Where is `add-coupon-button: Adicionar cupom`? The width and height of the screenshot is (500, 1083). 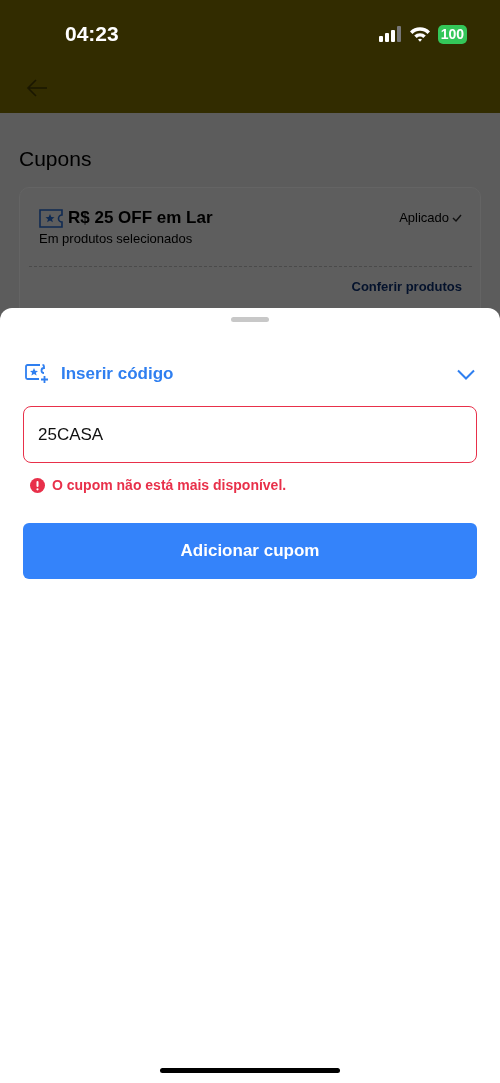 add-coupon-button: Adicionar cupom is located at coordinates (250, 551).